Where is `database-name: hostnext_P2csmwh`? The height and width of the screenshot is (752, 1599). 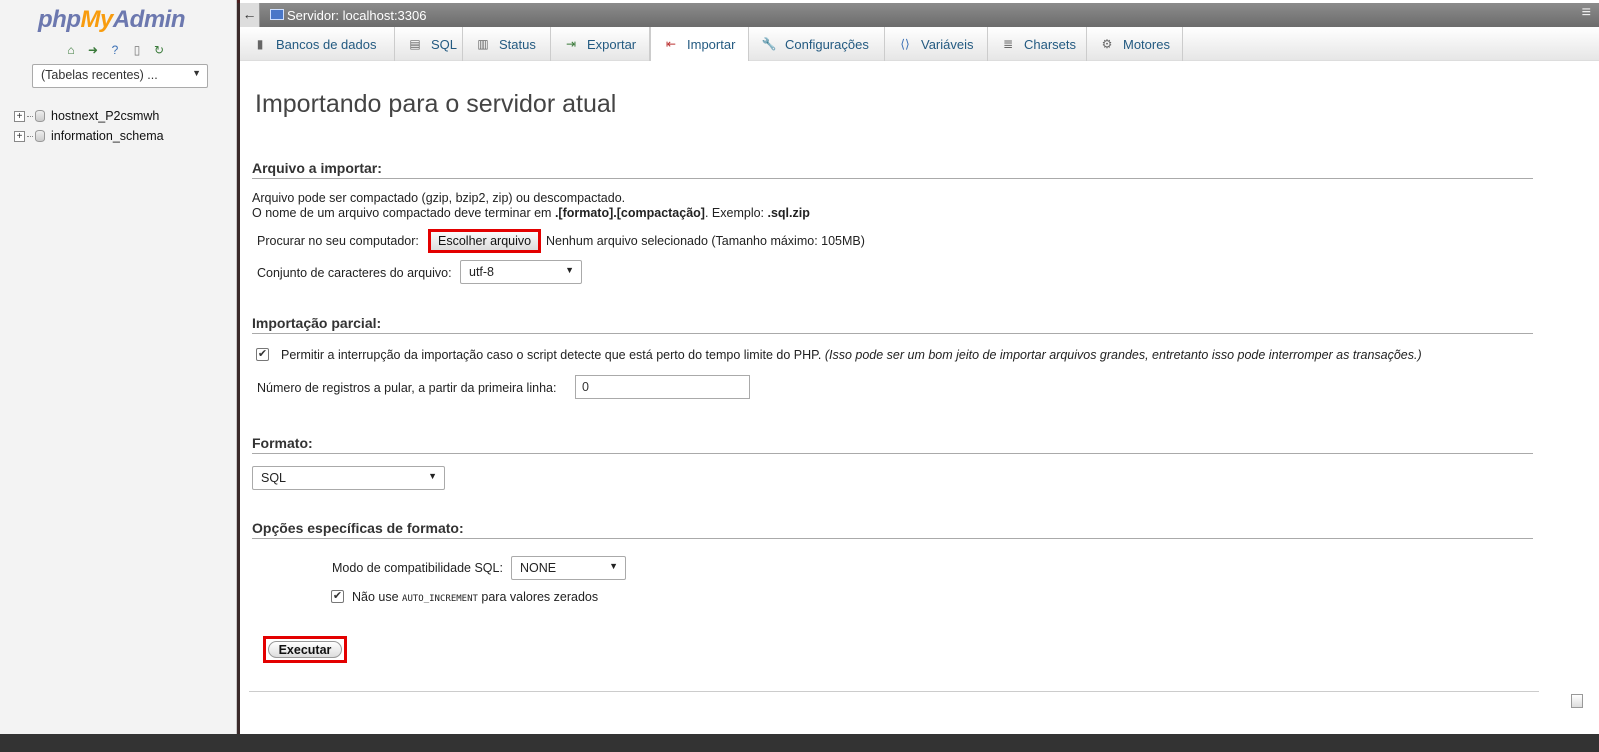 database-name: hostnext_P2csmwh is located at coordinates (105, 116).